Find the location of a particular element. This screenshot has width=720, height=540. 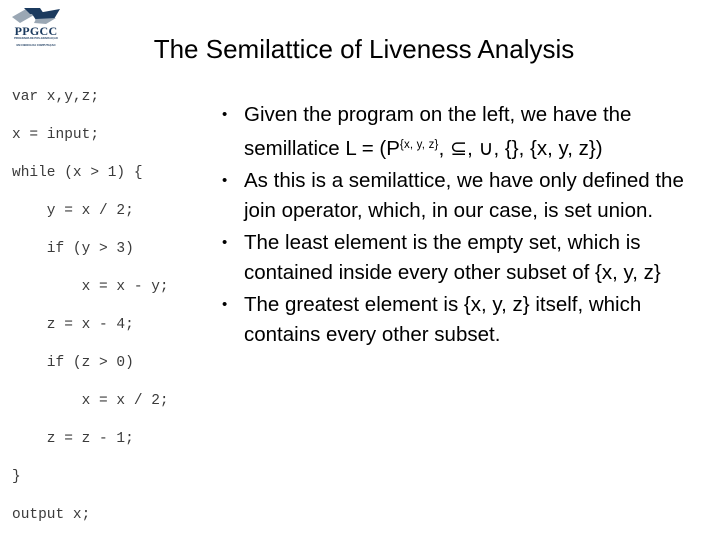

logo-wordmark: PPGCC is located at coordinates (36, 31).